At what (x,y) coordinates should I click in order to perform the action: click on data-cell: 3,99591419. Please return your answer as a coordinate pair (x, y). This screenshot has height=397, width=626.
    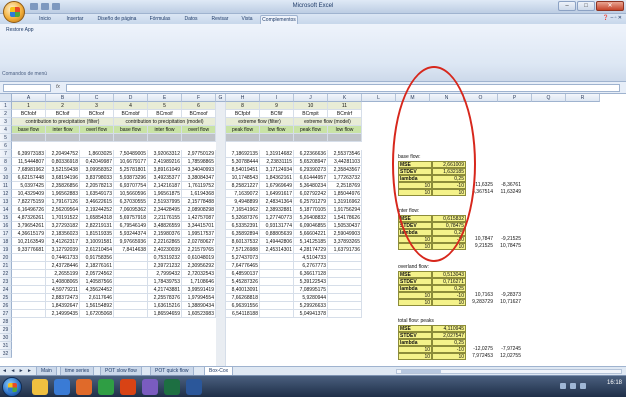
    Looking at the image, I should click on (199, 290).